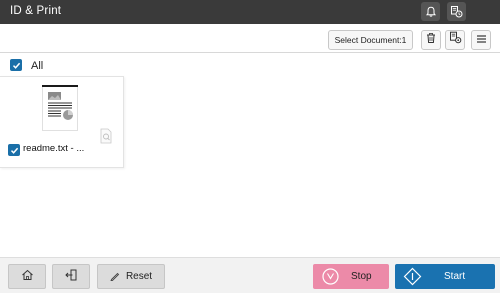 The image size is (500, 293). I want to click on logout-icon, so click(71, 277).